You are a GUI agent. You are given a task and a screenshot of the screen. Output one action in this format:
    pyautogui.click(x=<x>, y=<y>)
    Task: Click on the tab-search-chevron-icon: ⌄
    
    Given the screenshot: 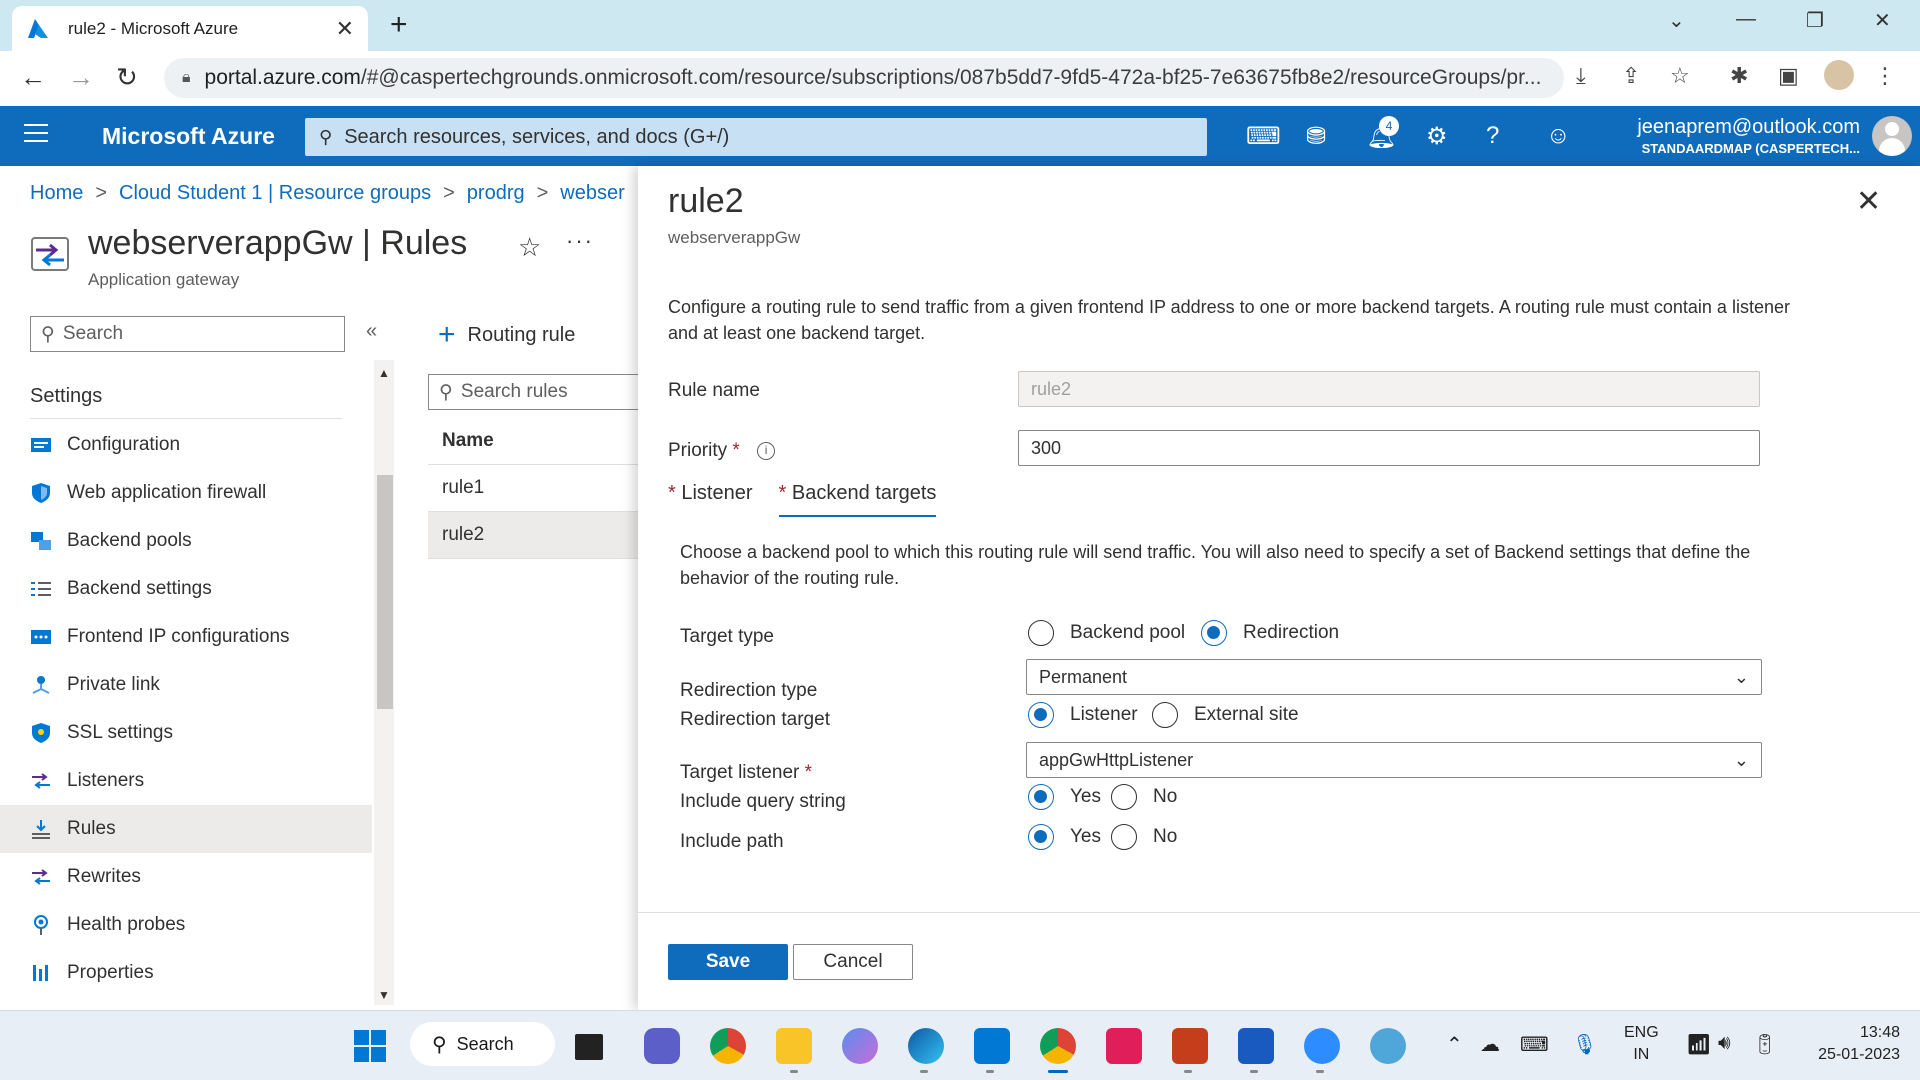 What is the action you would take?
    pyautogui.click(x=1676, y=20)
    